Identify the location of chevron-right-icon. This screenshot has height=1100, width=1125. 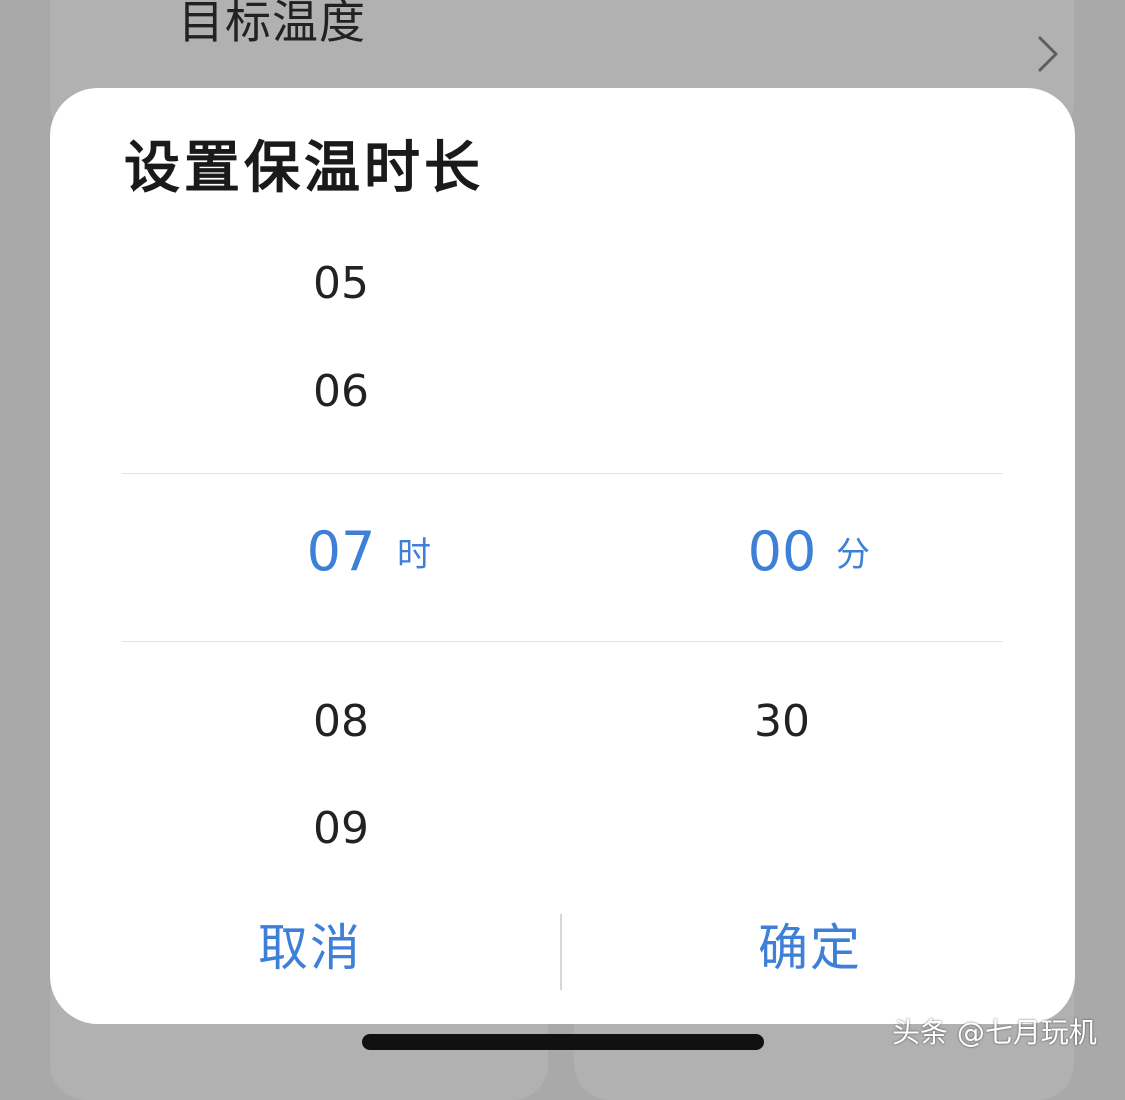
(1048, 54).